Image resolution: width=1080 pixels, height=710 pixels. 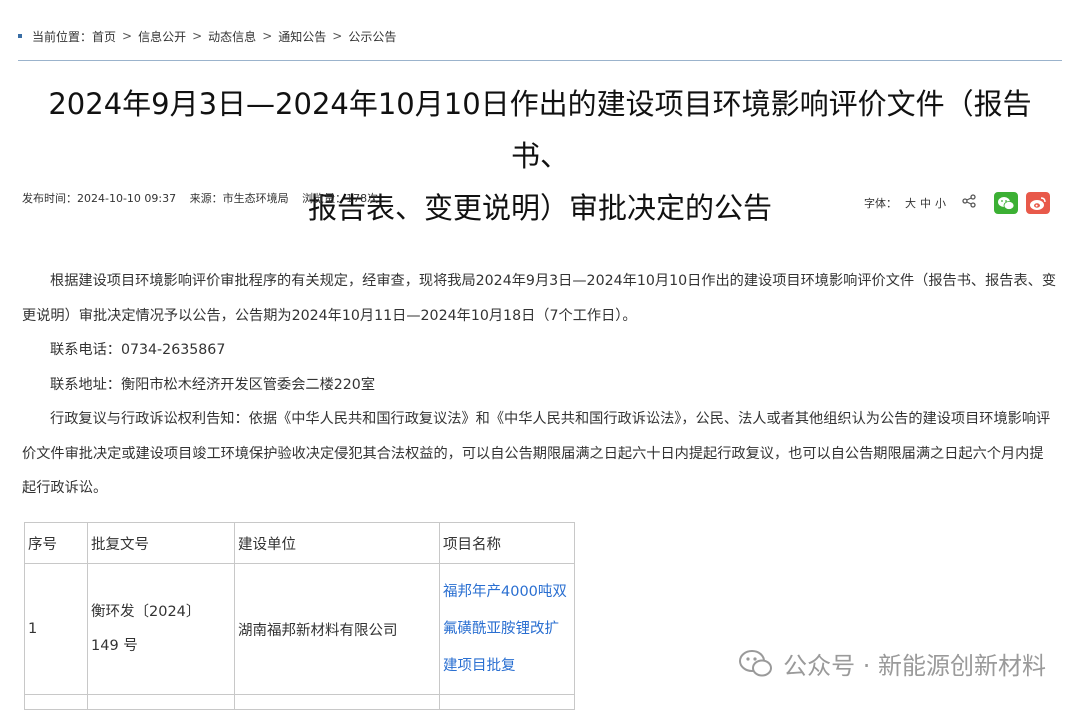 What do you see at coordinates (56, 629) in the screenshot?
I see `cell-no: 1` at bounding box center [56, 629].